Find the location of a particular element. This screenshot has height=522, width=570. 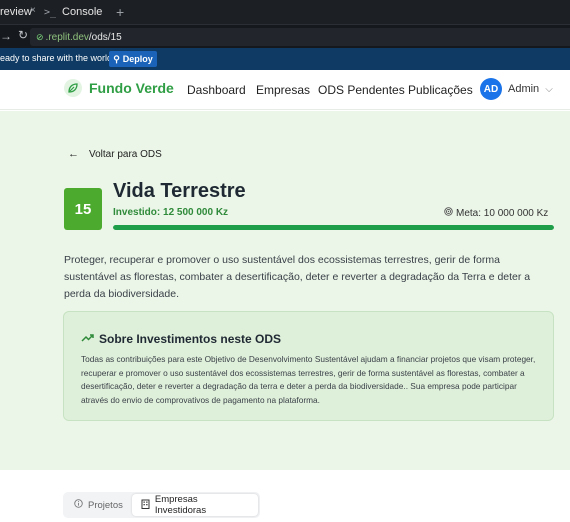

tab-console: >_ Console is located at coordinates (76, 12).